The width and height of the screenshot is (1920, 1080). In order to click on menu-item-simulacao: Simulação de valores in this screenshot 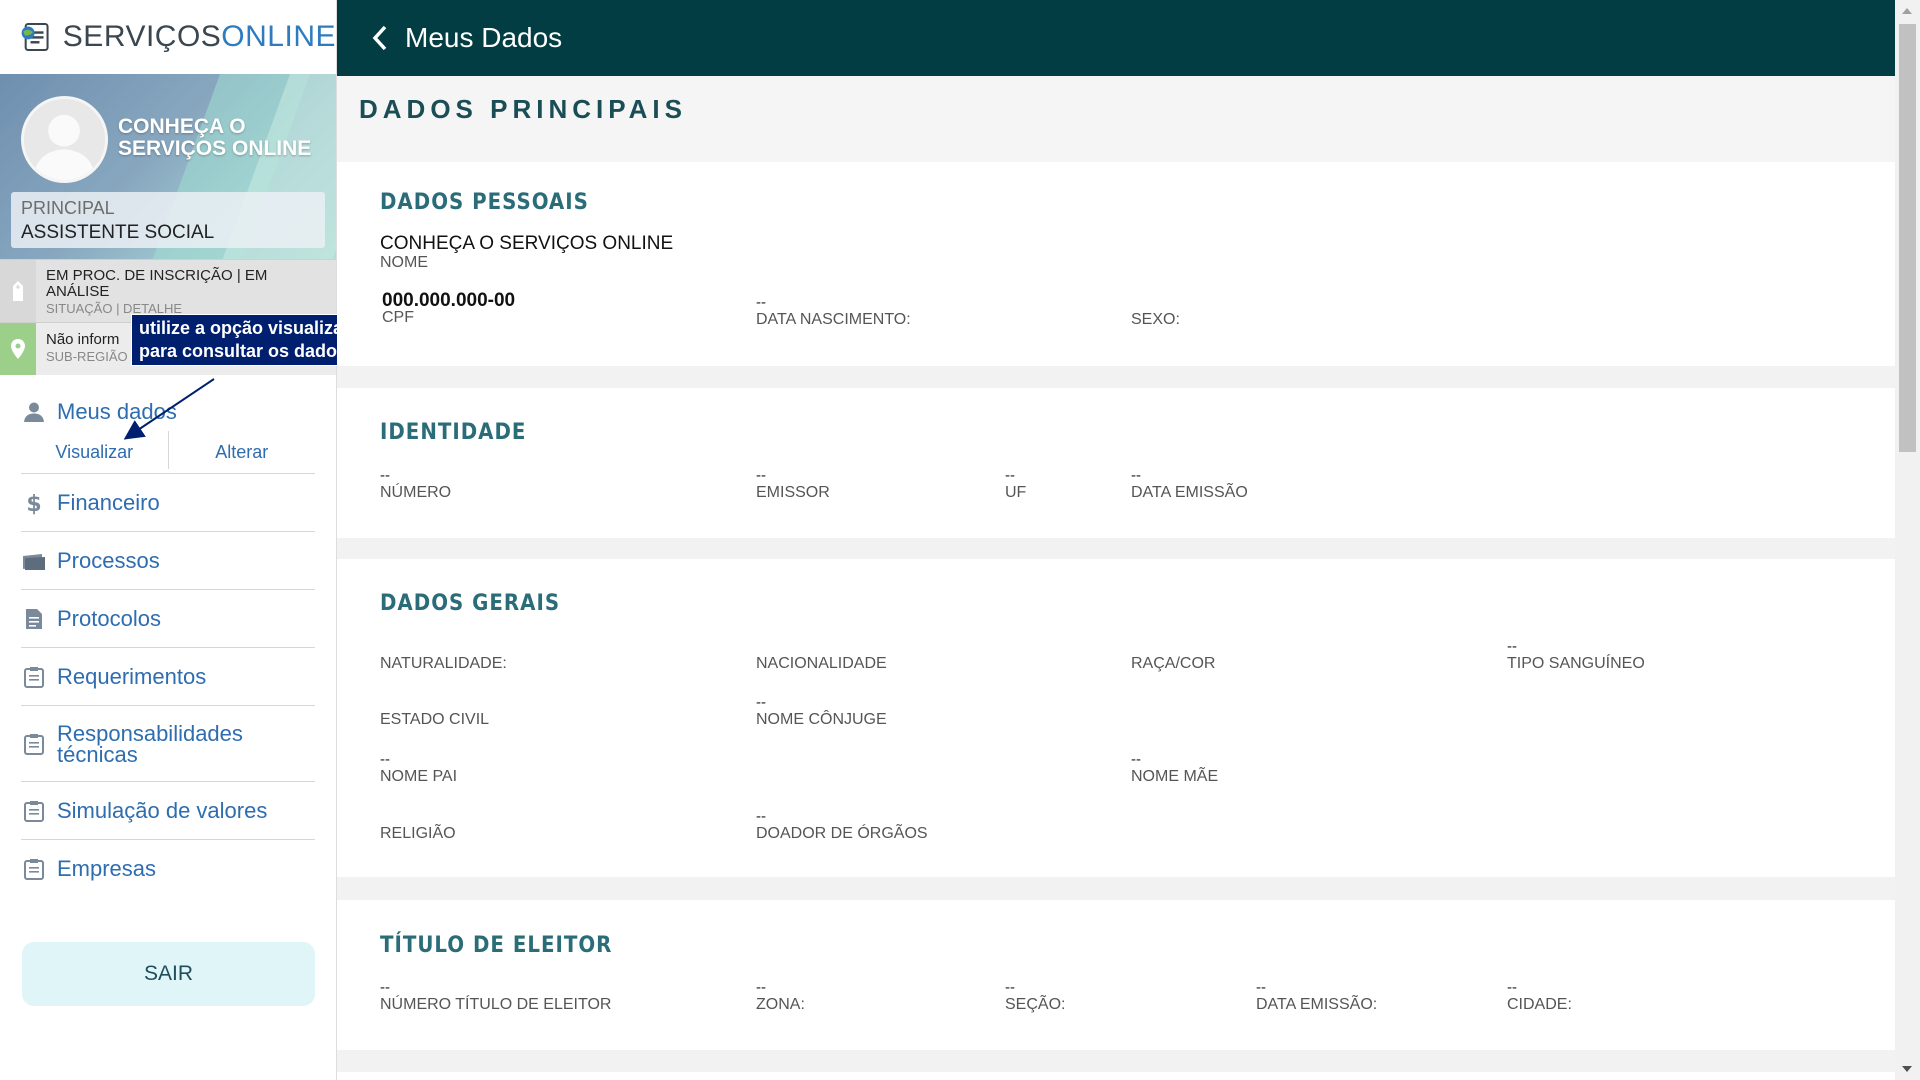, I will do `click(168, 811)`.